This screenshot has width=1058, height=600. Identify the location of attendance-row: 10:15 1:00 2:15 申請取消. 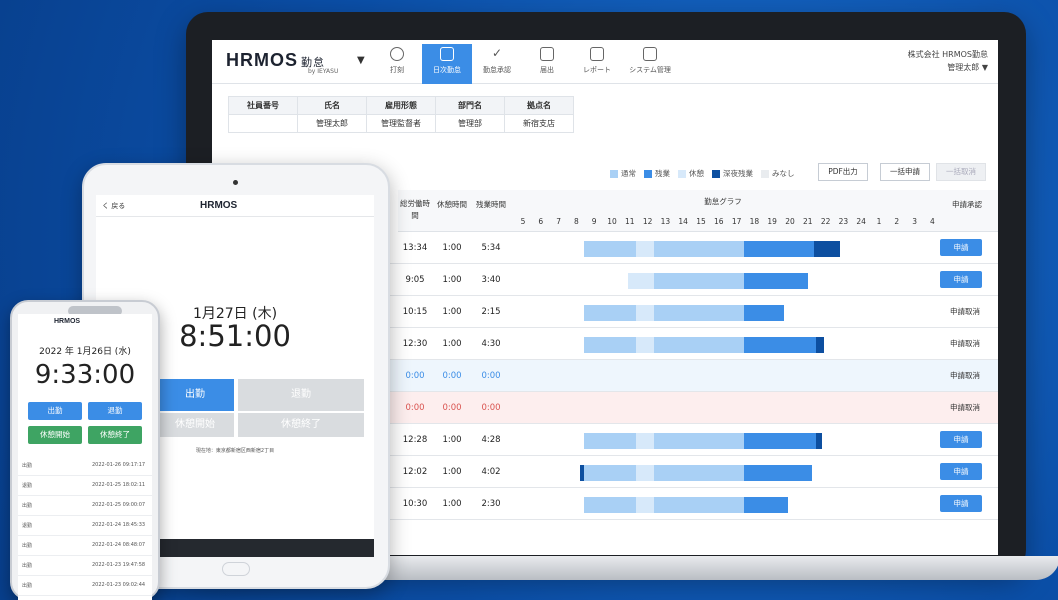
(693, 312).